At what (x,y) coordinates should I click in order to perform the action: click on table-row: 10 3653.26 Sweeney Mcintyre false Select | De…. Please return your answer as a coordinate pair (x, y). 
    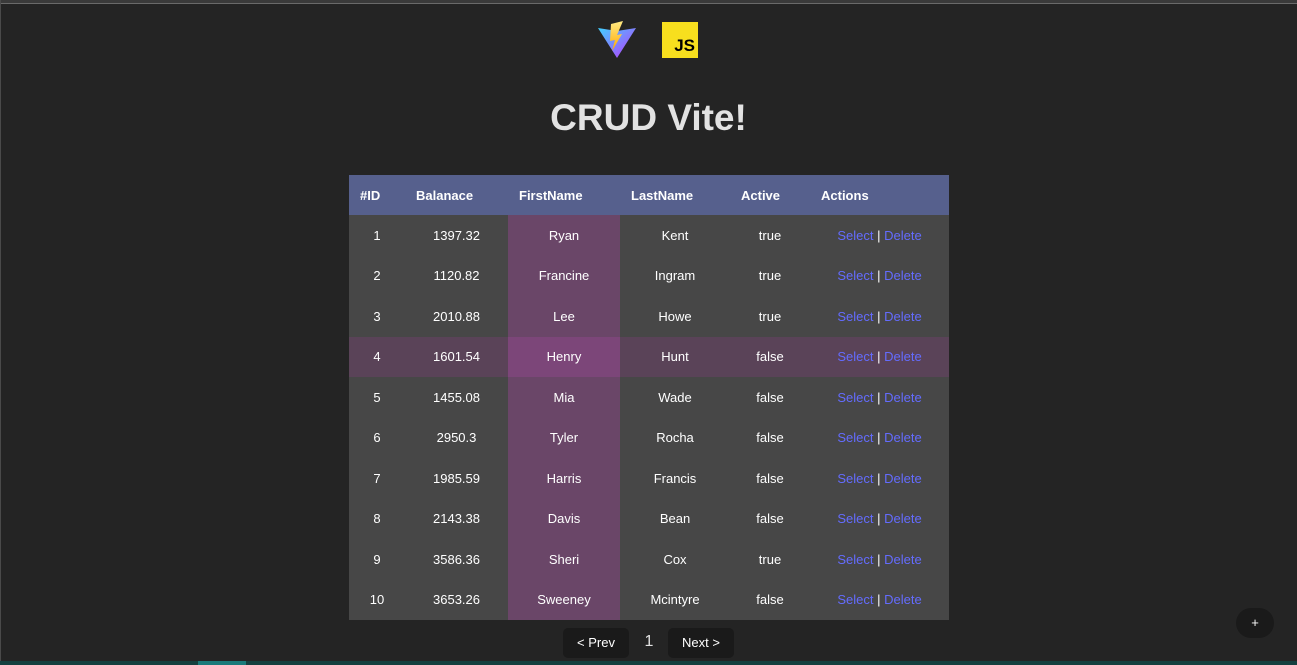
    Looking at the image, I should click on (649, 600).